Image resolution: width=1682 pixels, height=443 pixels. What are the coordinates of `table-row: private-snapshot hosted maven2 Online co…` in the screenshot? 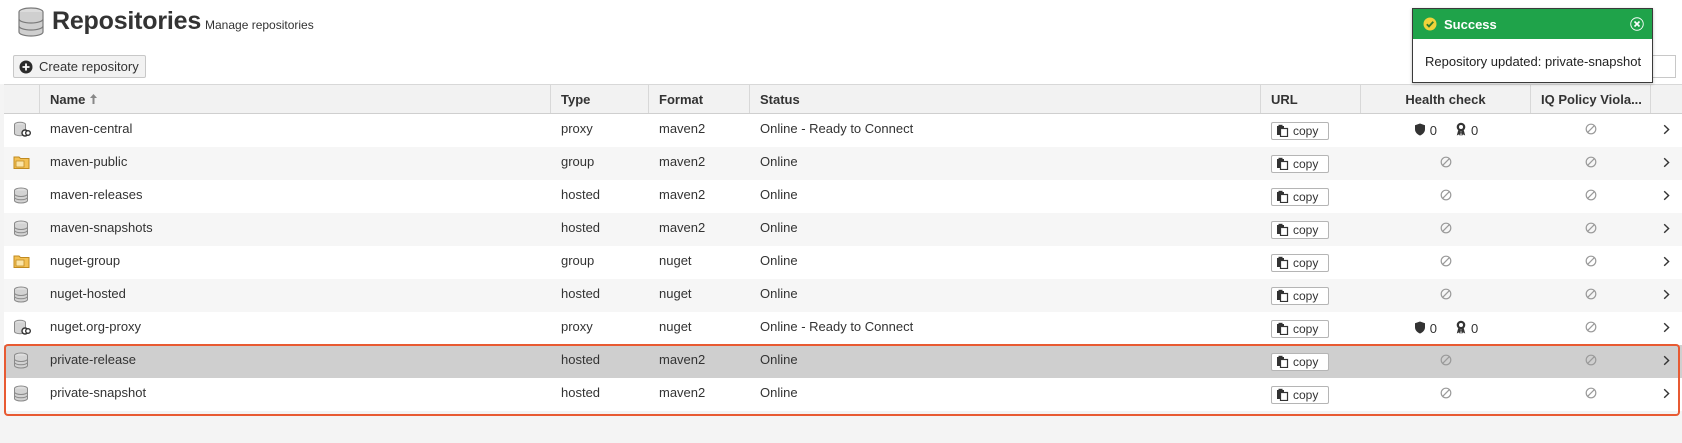 It's located at (843, 394).